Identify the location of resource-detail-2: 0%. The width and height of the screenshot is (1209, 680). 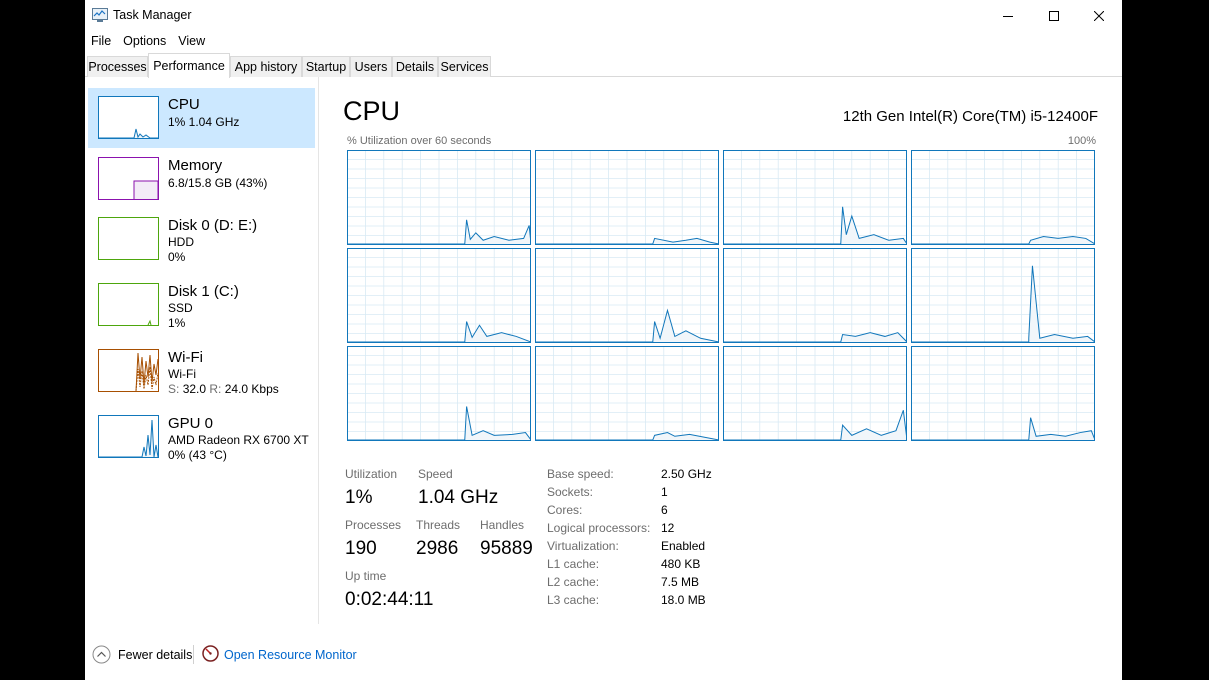
(177, 257).